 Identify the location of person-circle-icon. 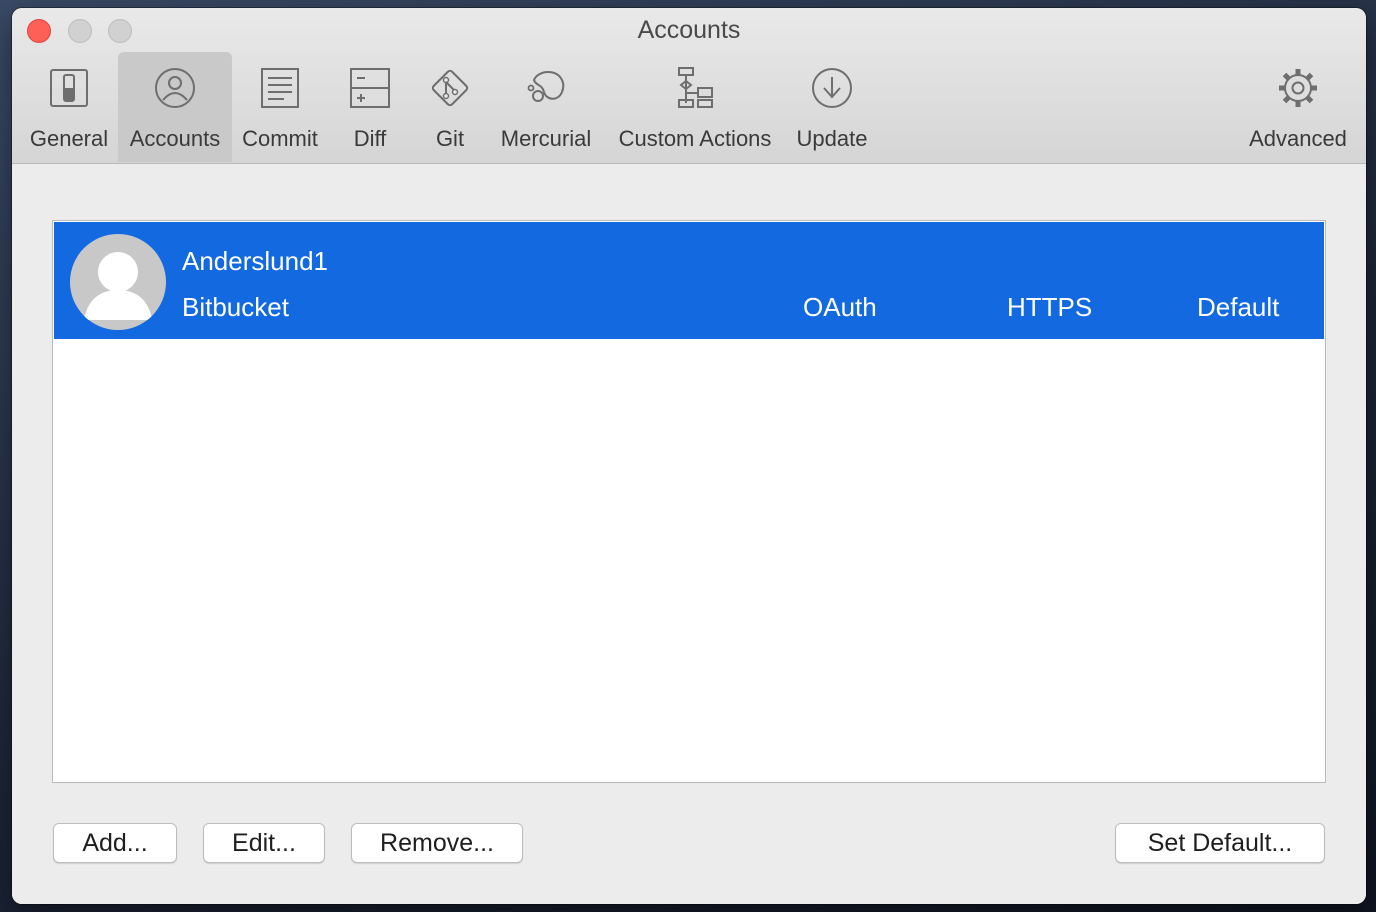
(175, 88).